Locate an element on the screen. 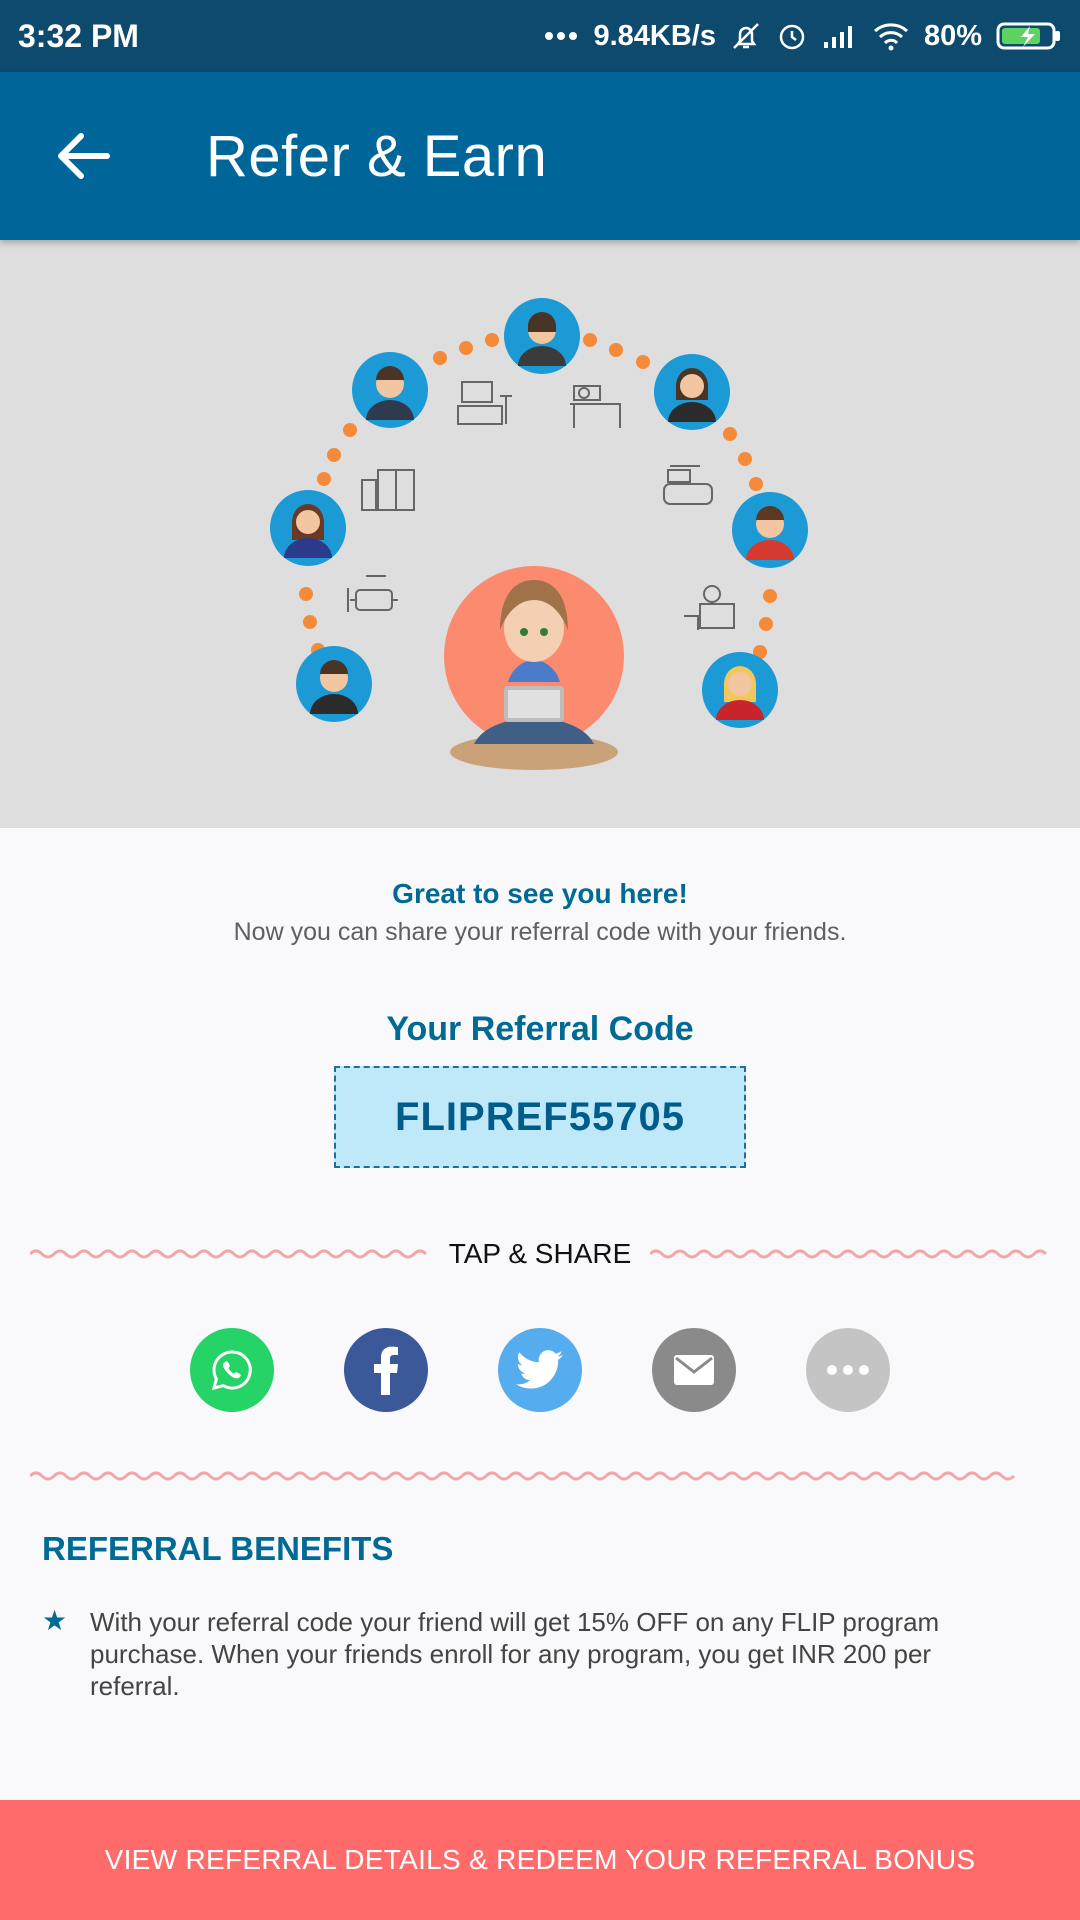 Image resolution: width=1080 pixels, height=1920 pixels. sofa-icon is located at coordinates (372, 593).